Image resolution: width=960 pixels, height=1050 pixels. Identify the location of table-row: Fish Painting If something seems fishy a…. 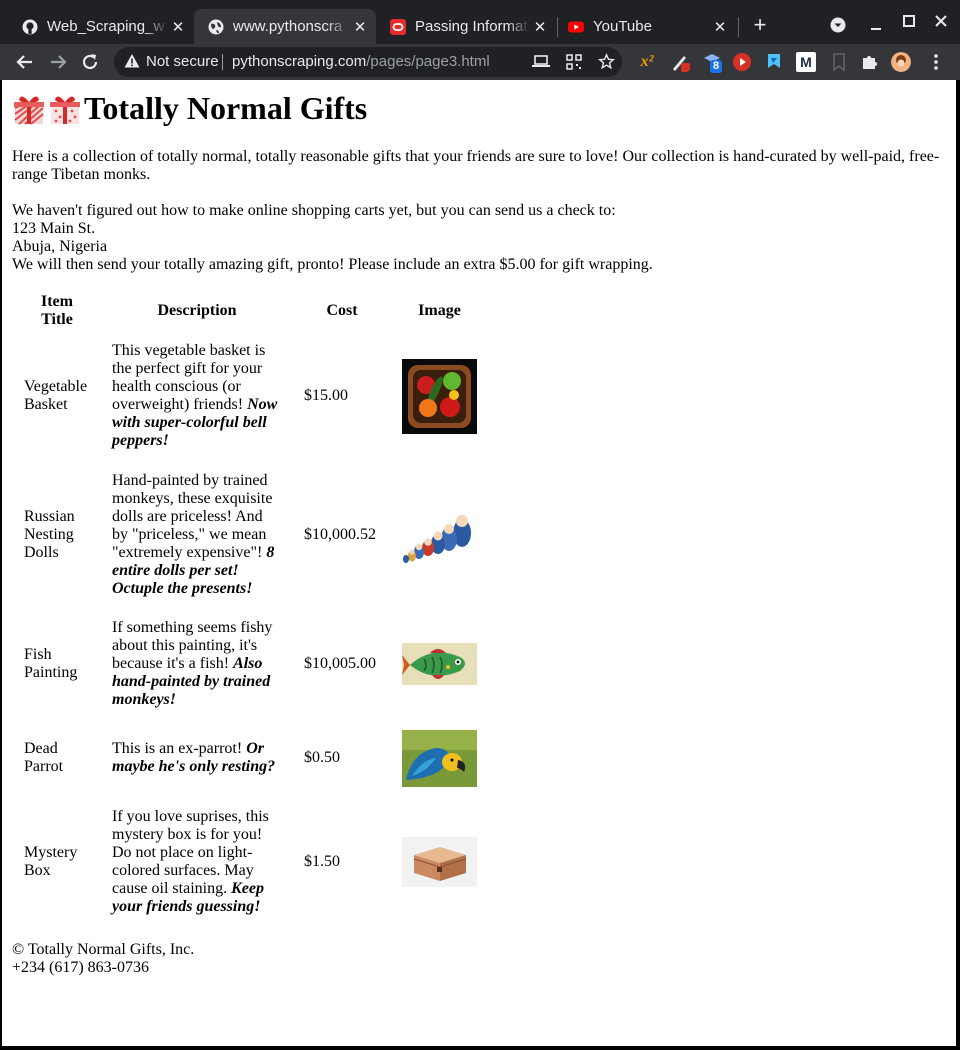
(250, 664).